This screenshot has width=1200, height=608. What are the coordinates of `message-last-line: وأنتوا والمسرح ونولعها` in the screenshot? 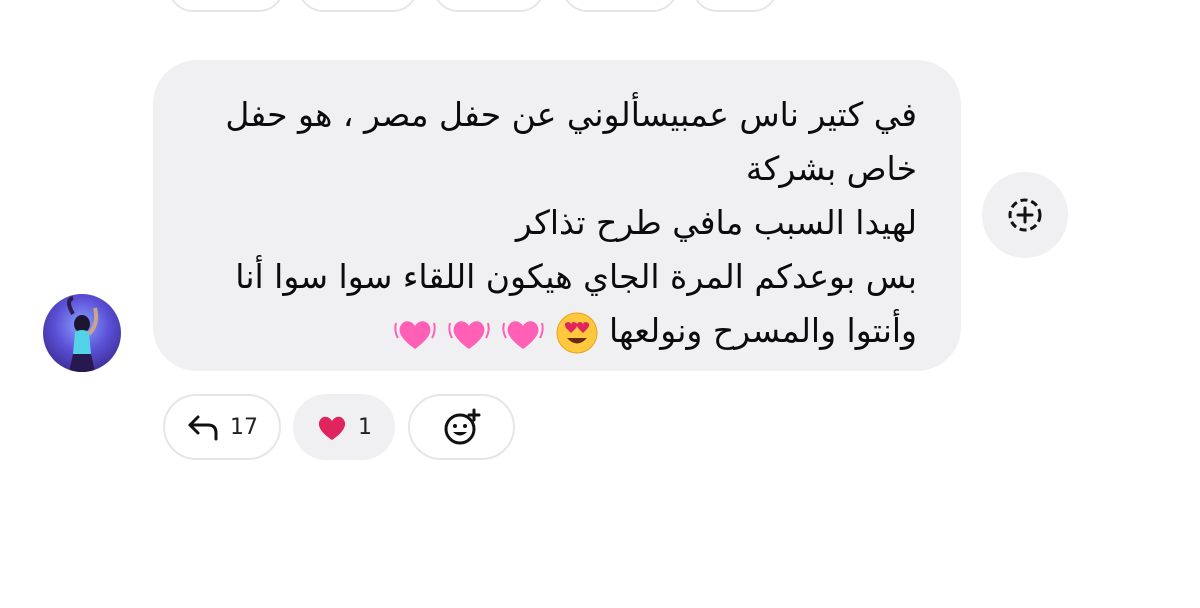 It's located at (547, 331).